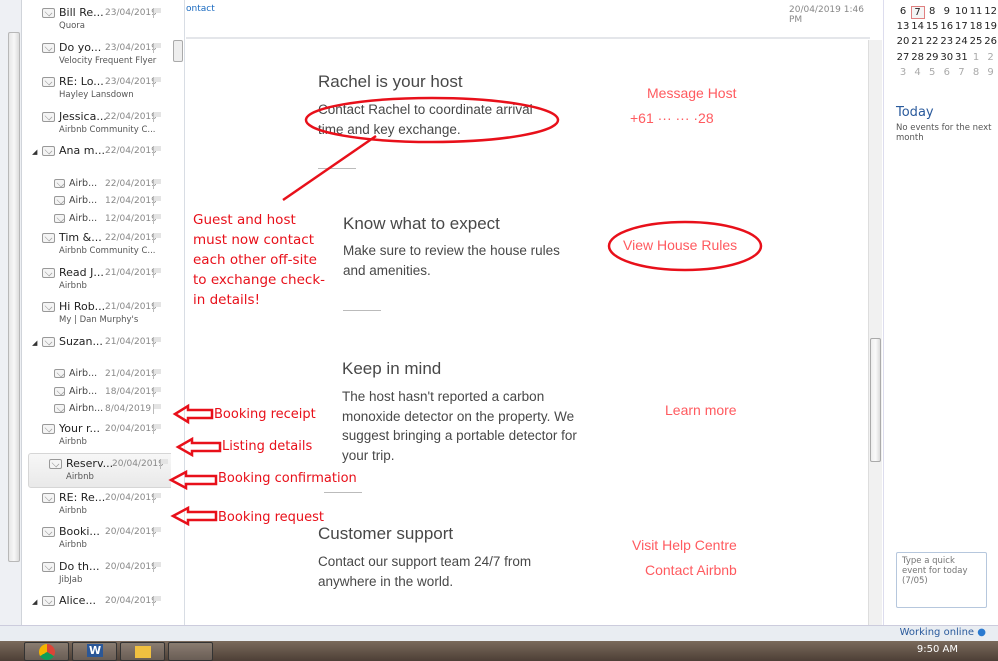  I want to click on contact-link: ontact, so click(200, 9).